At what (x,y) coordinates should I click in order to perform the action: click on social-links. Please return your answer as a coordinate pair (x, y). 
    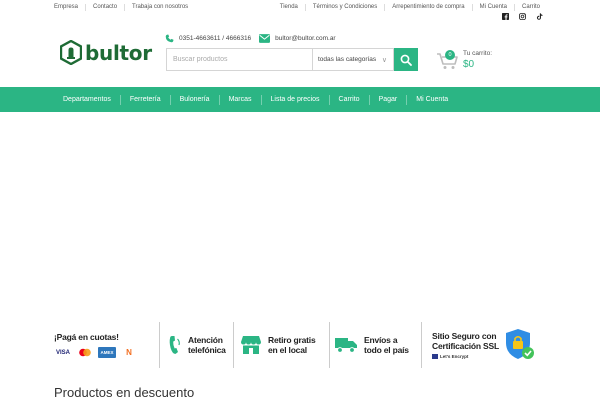
    Looking at the image, I should click on (522, 16).